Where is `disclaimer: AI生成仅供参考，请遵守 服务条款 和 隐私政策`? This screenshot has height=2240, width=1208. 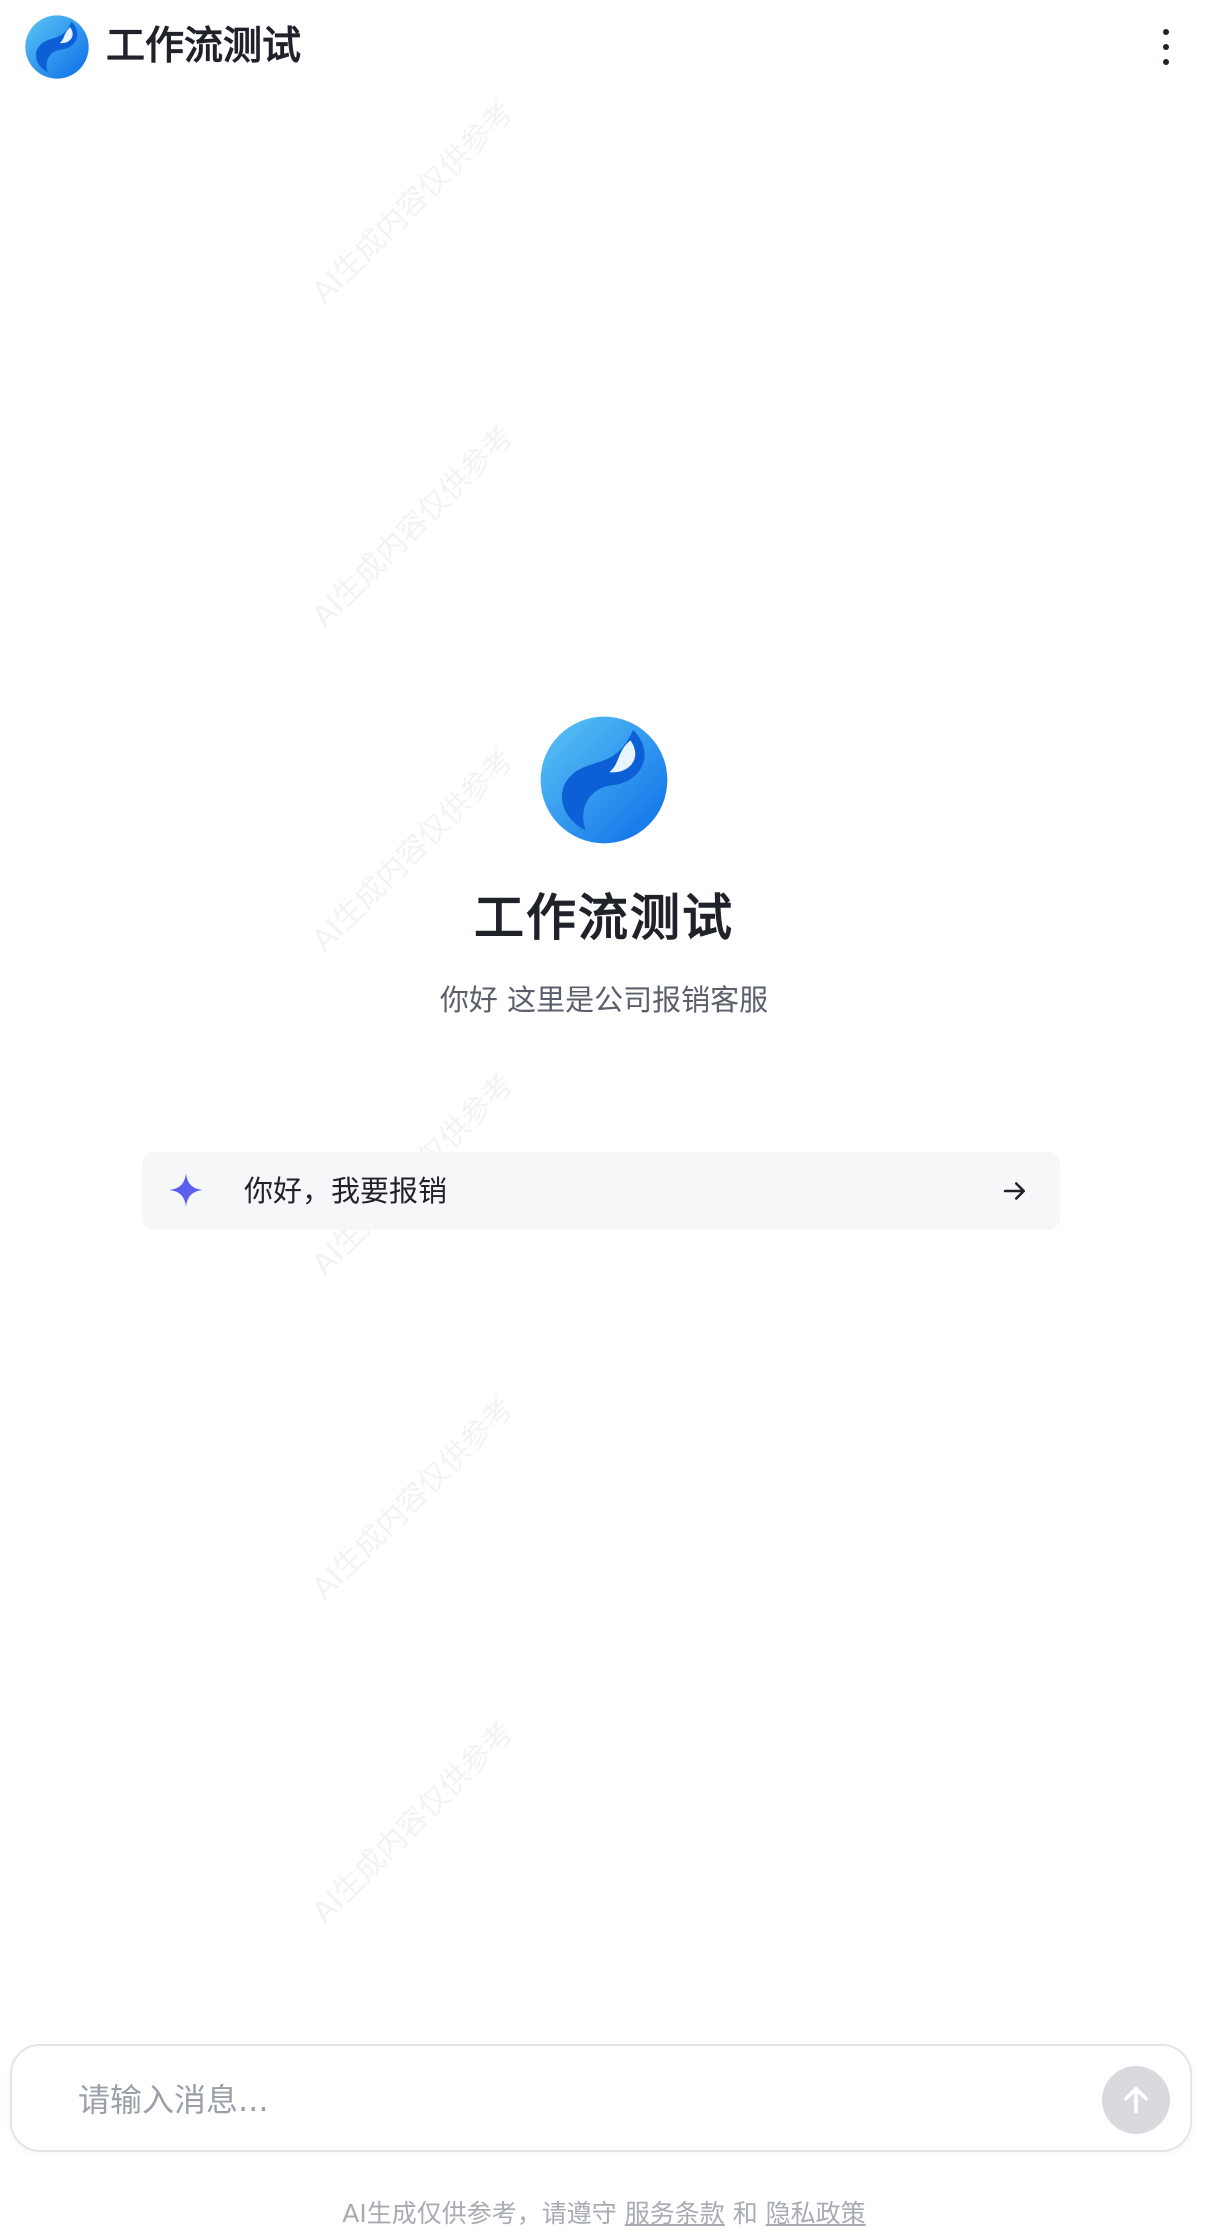
disclaimer: AI生成仅供参考，请遵守 服务条款 和 隐私政策 is located at coordinates (604, 2214).